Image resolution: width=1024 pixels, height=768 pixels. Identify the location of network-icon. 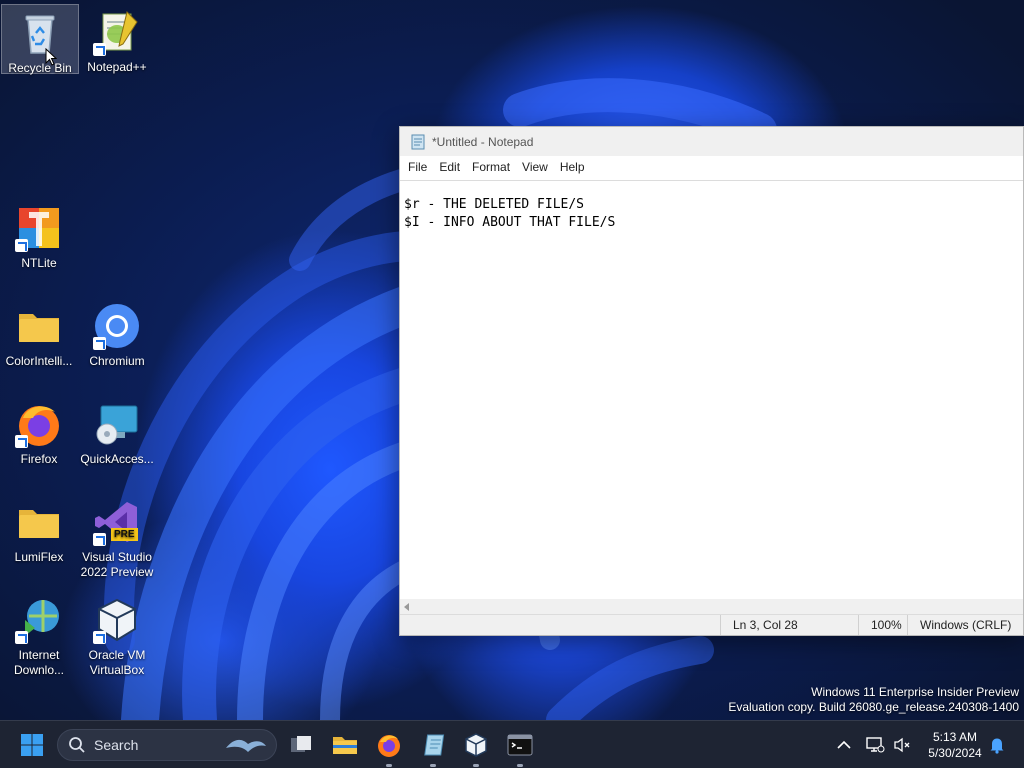
(875, 745).